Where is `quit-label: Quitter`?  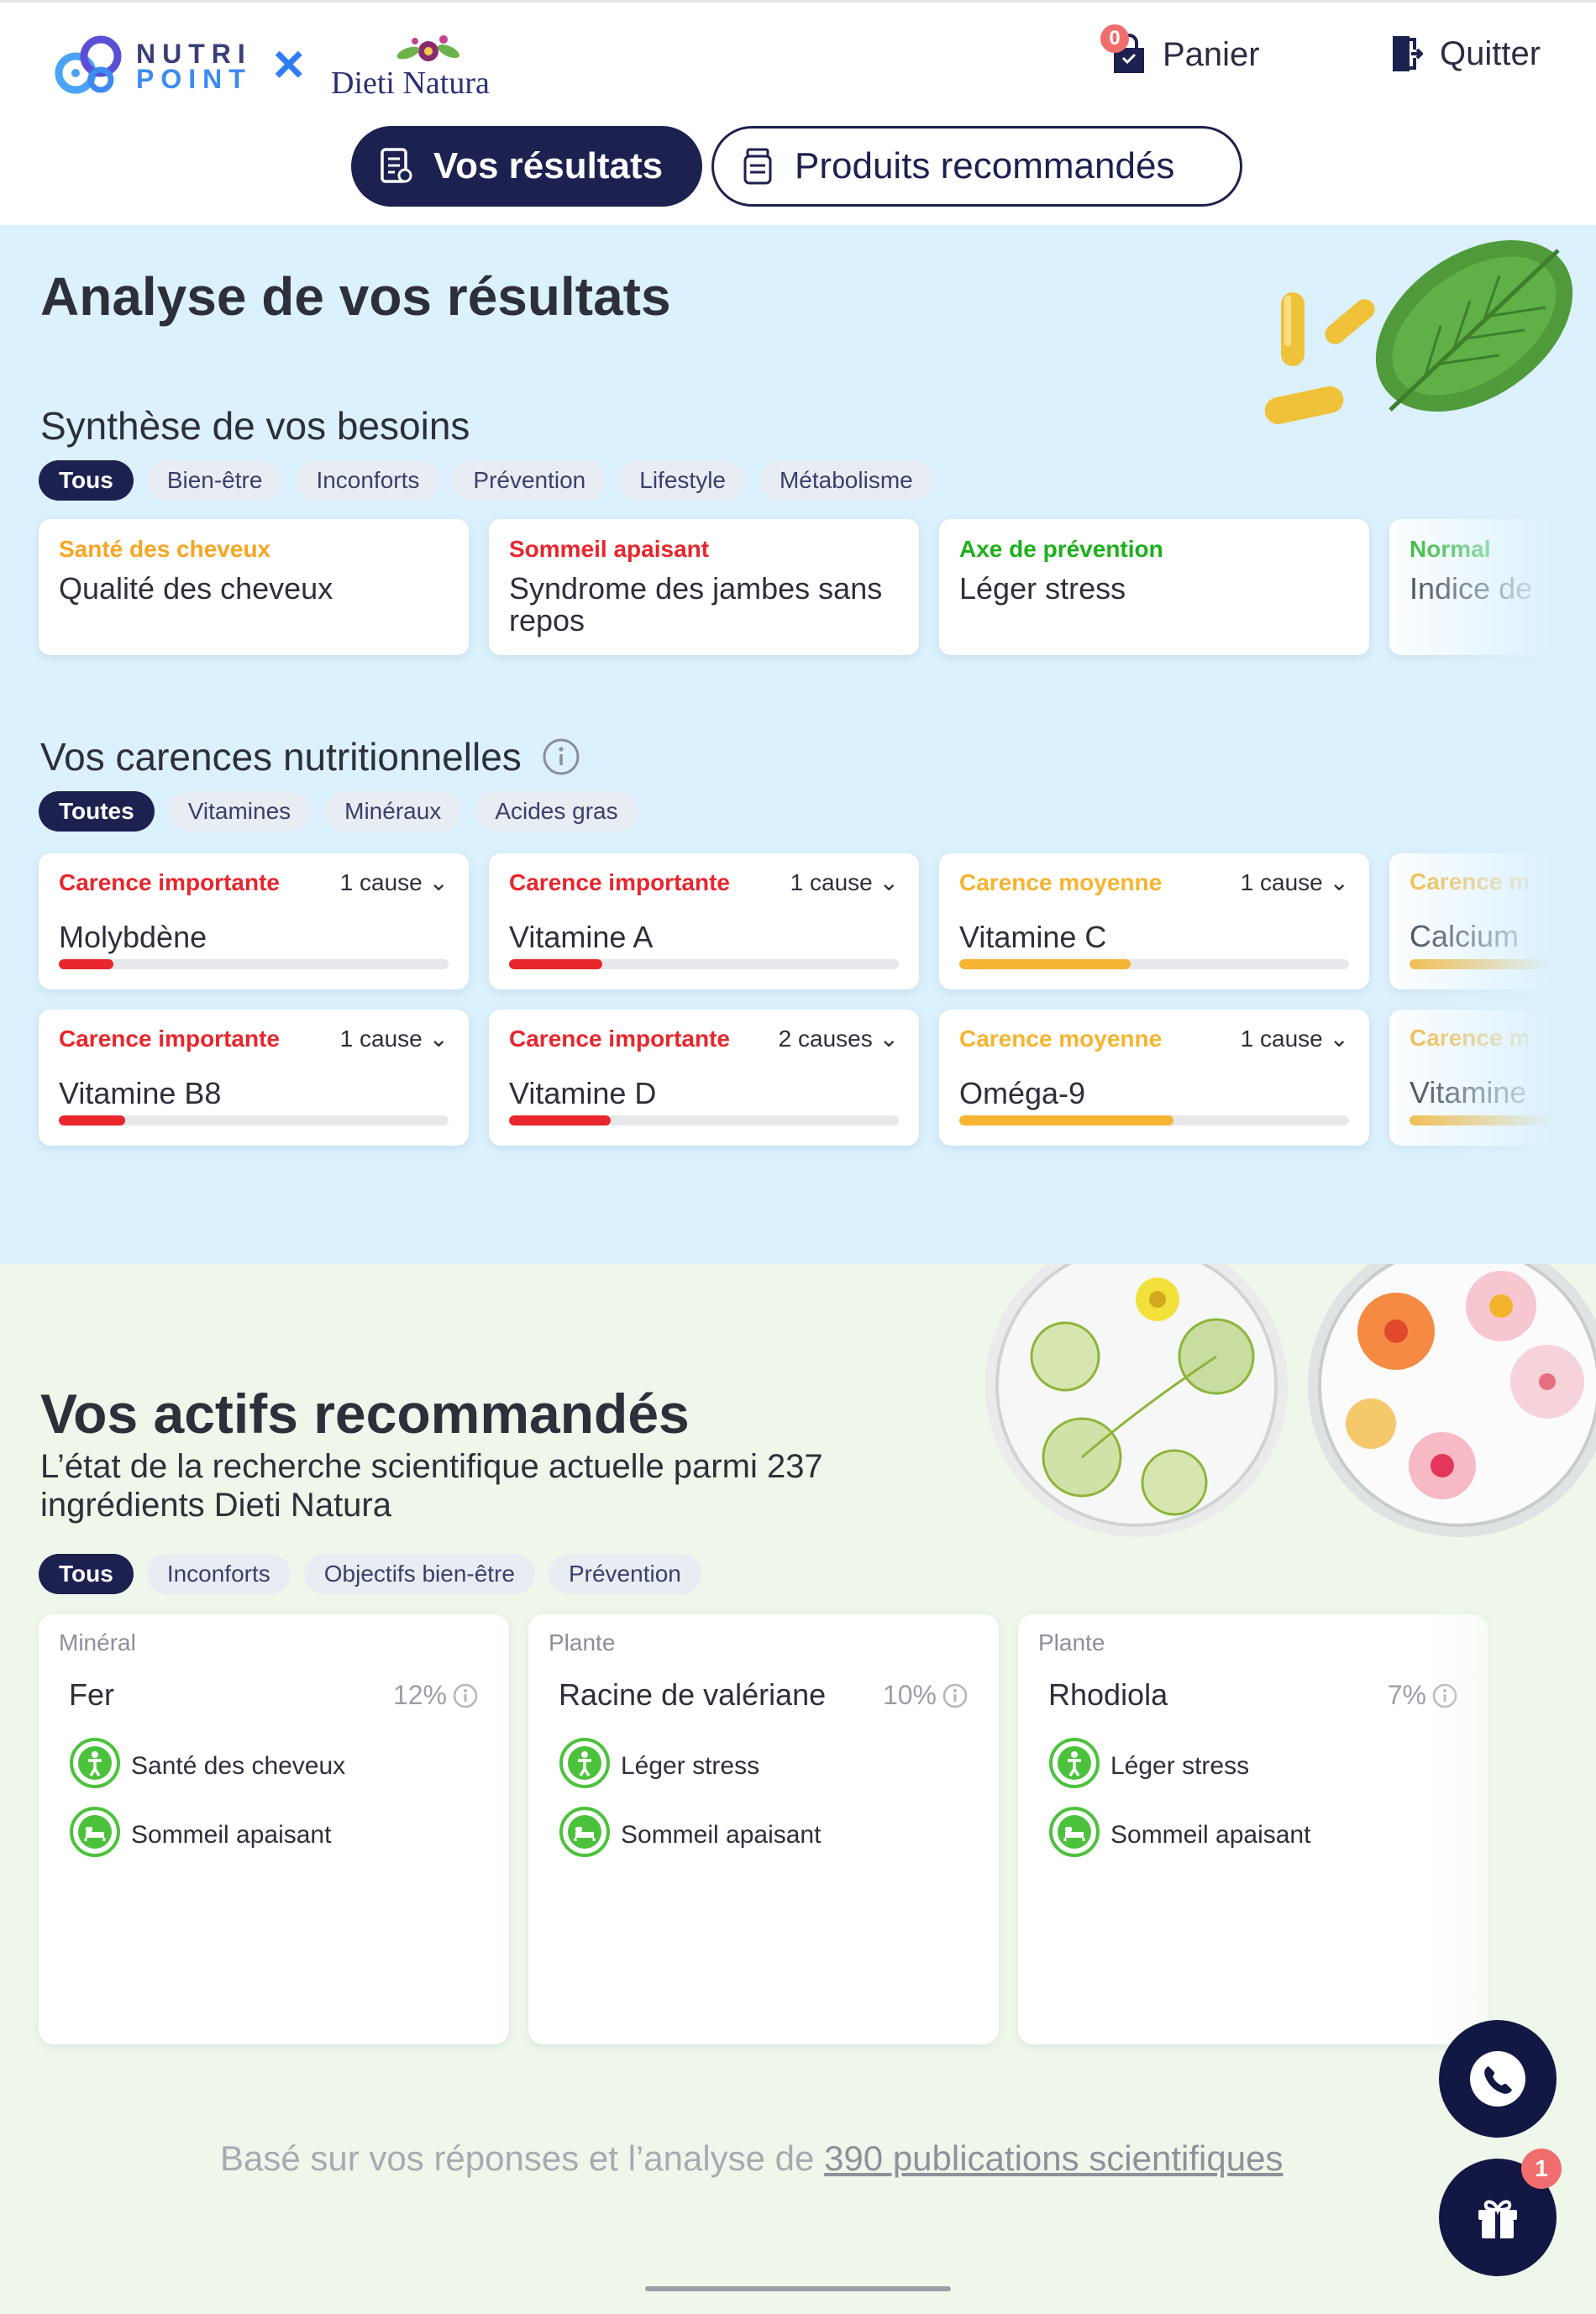
quit-label: Quitter is located at coordinates (1490, 53).